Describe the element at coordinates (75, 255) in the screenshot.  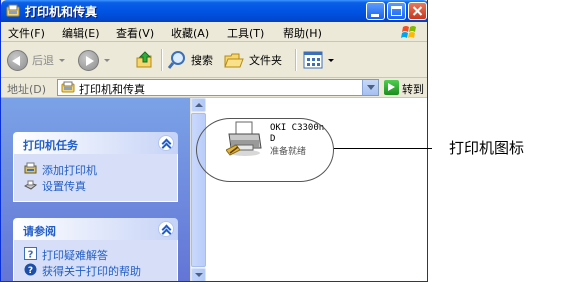
I see `task-label: 打印疑难解答` at that location.